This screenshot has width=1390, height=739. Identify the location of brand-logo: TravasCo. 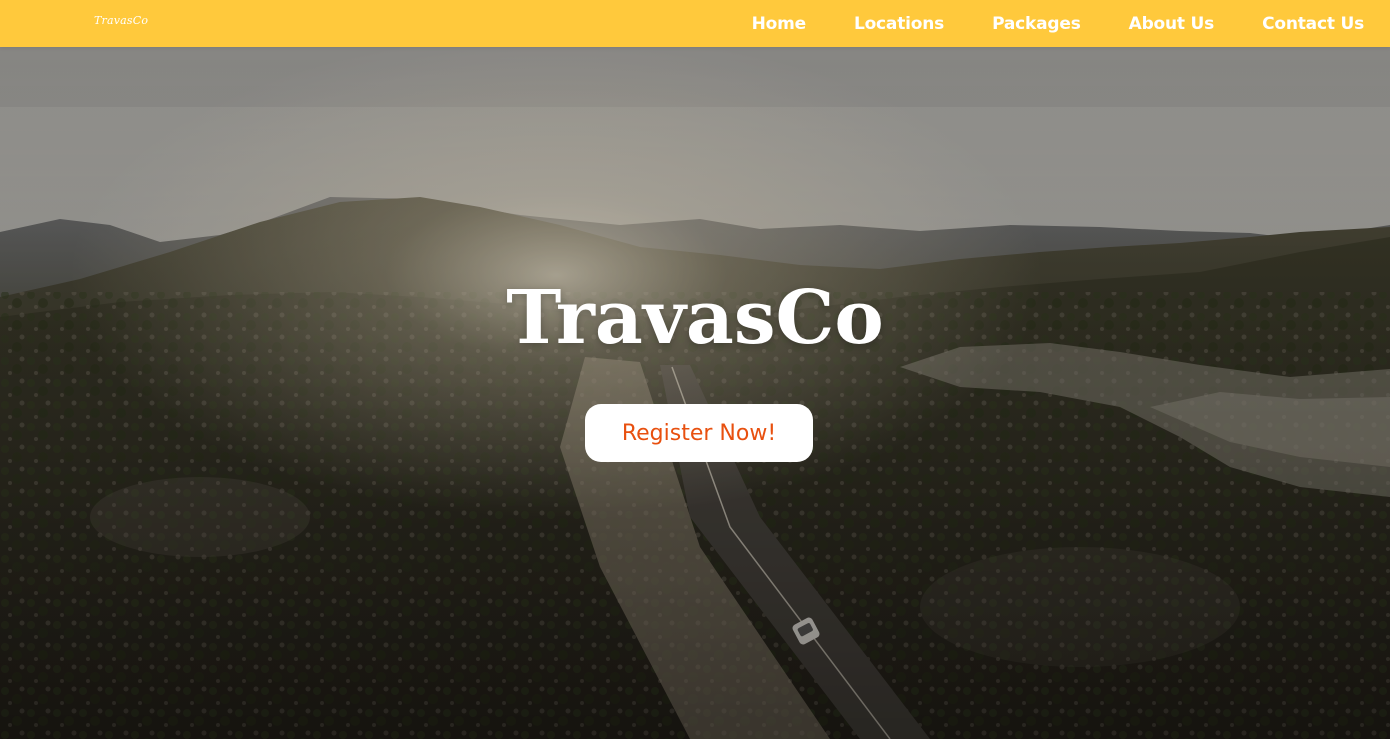
(121, 20).